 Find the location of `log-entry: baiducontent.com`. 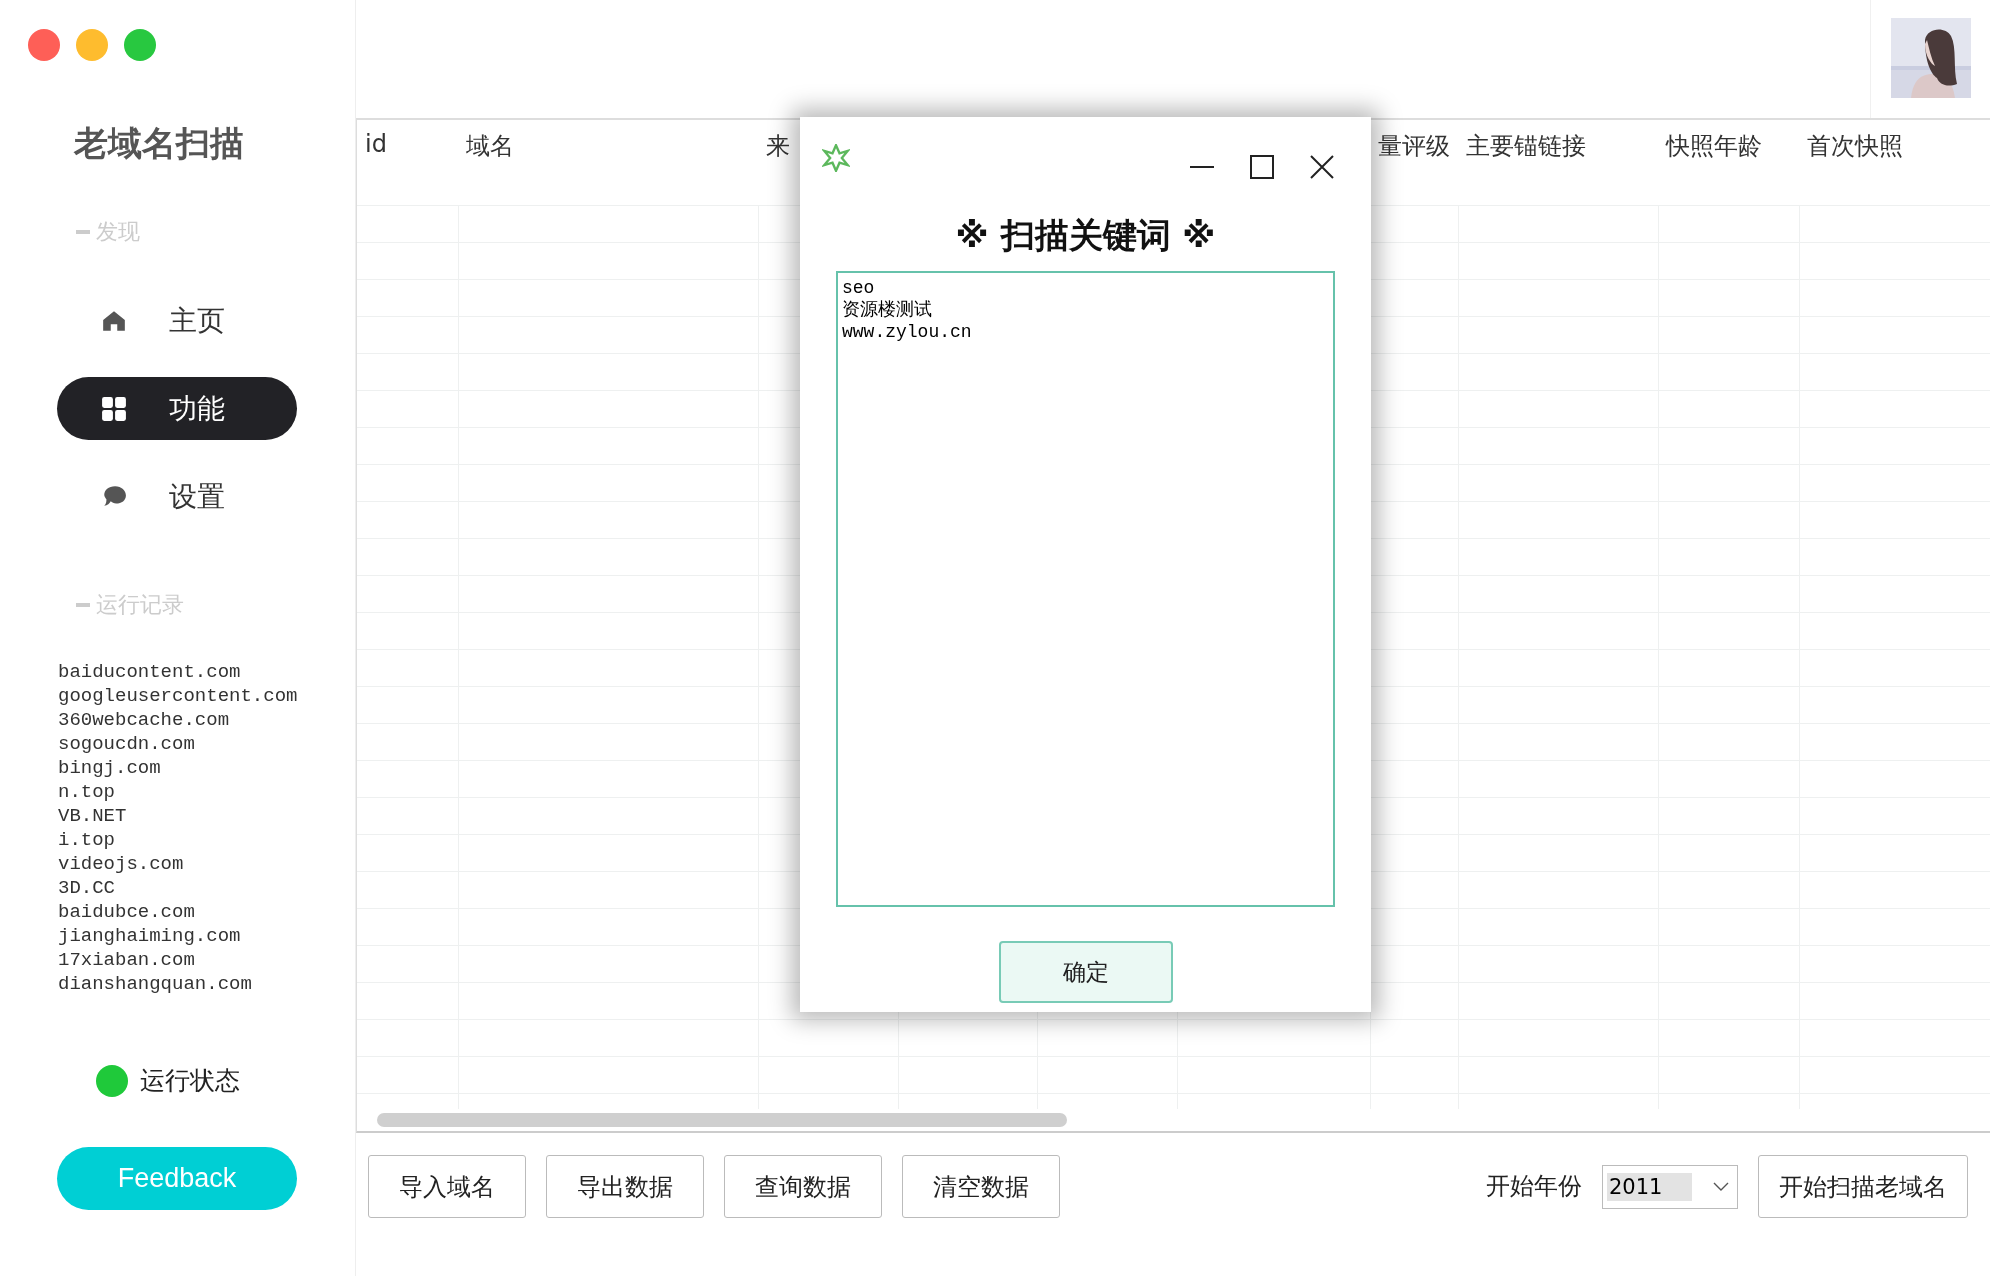

log-entry: baiducontent.com is located at coordinates (150, 672).